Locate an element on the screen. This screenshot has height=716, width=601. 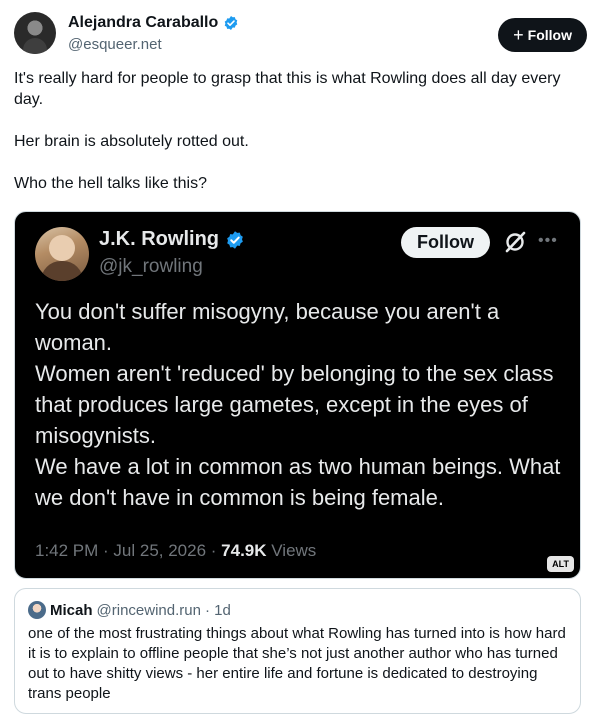
embedded-follow-button: Follow is located at coordinates (445, 242).